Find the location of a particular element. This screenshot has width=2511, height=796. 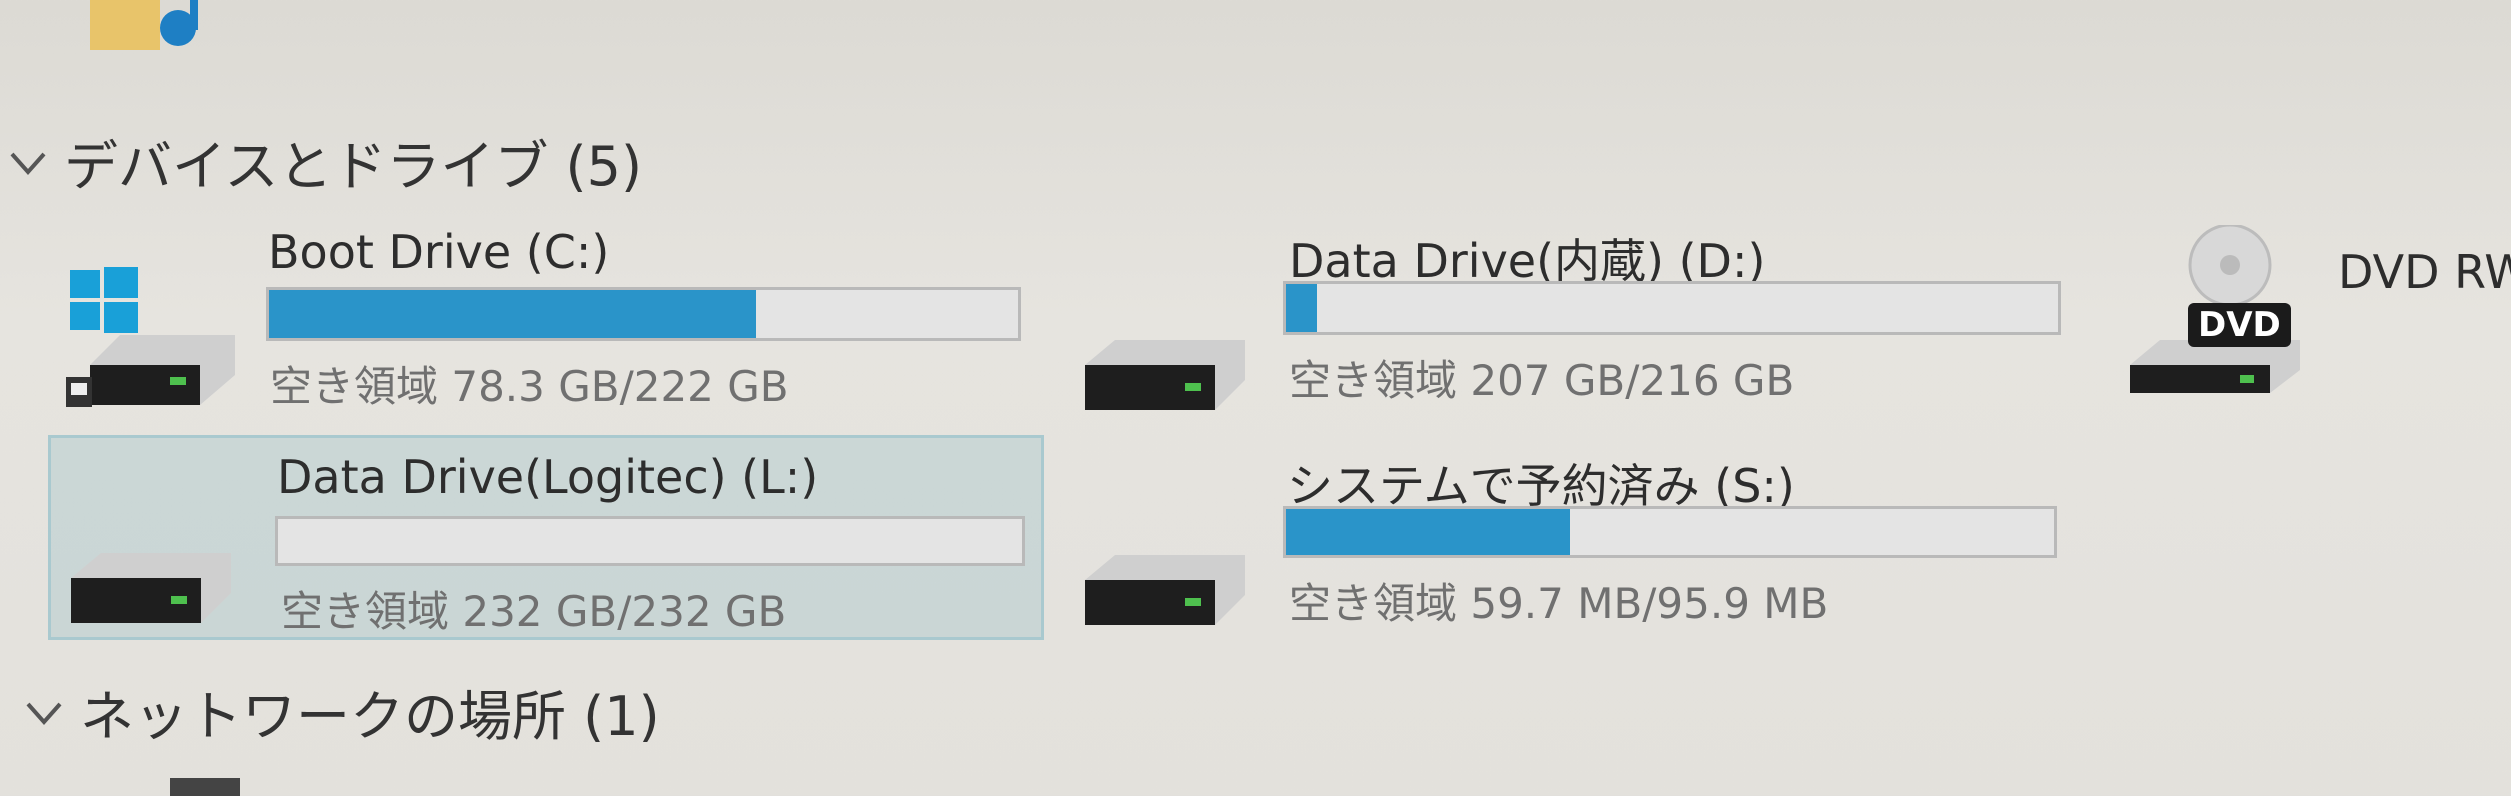

devices-section-title: デバイスとドライブ (5) is located at coordinates (353, 166).